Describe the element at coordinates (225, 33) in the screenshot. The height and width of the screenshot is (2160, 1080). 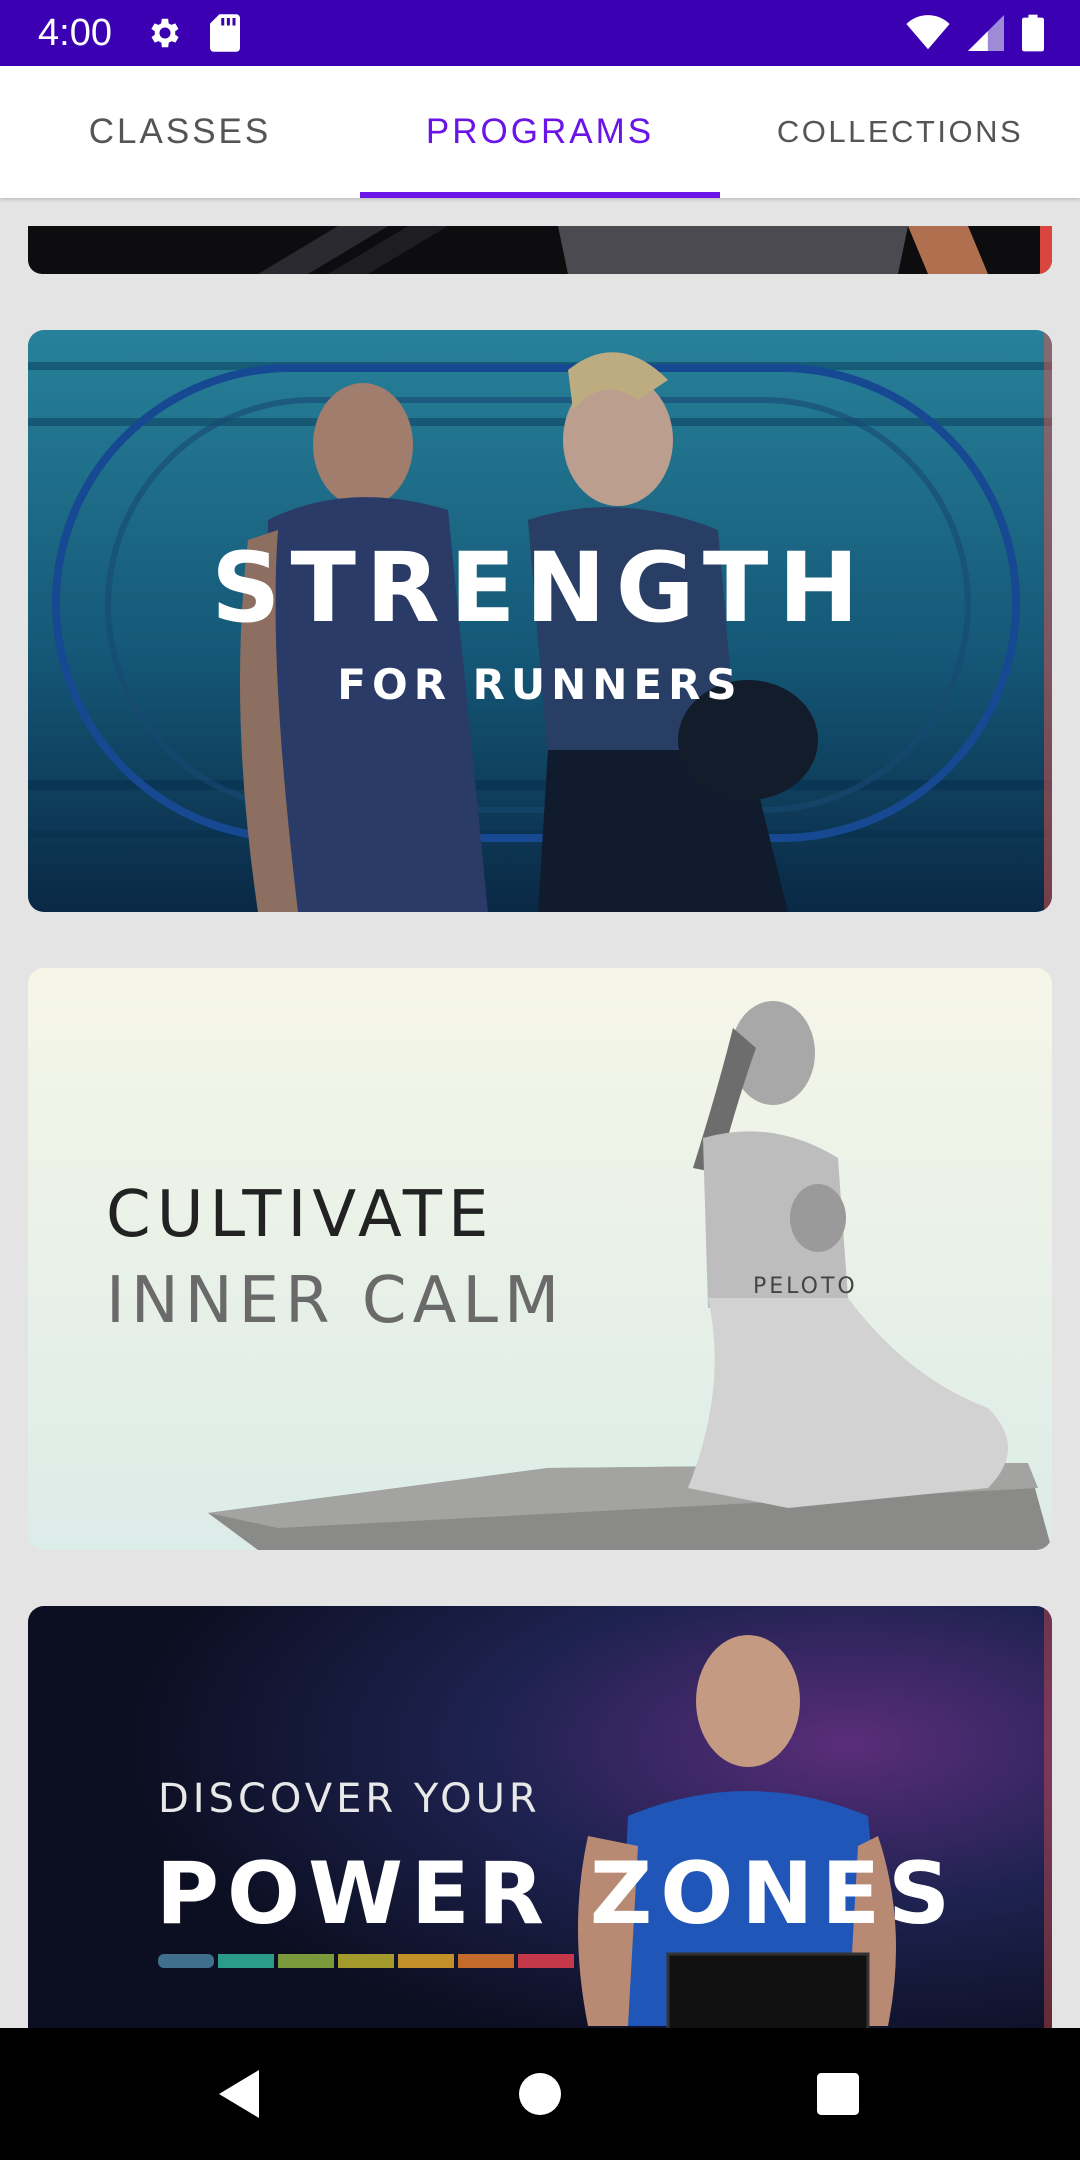
I see `sd-card-icon` at that location.